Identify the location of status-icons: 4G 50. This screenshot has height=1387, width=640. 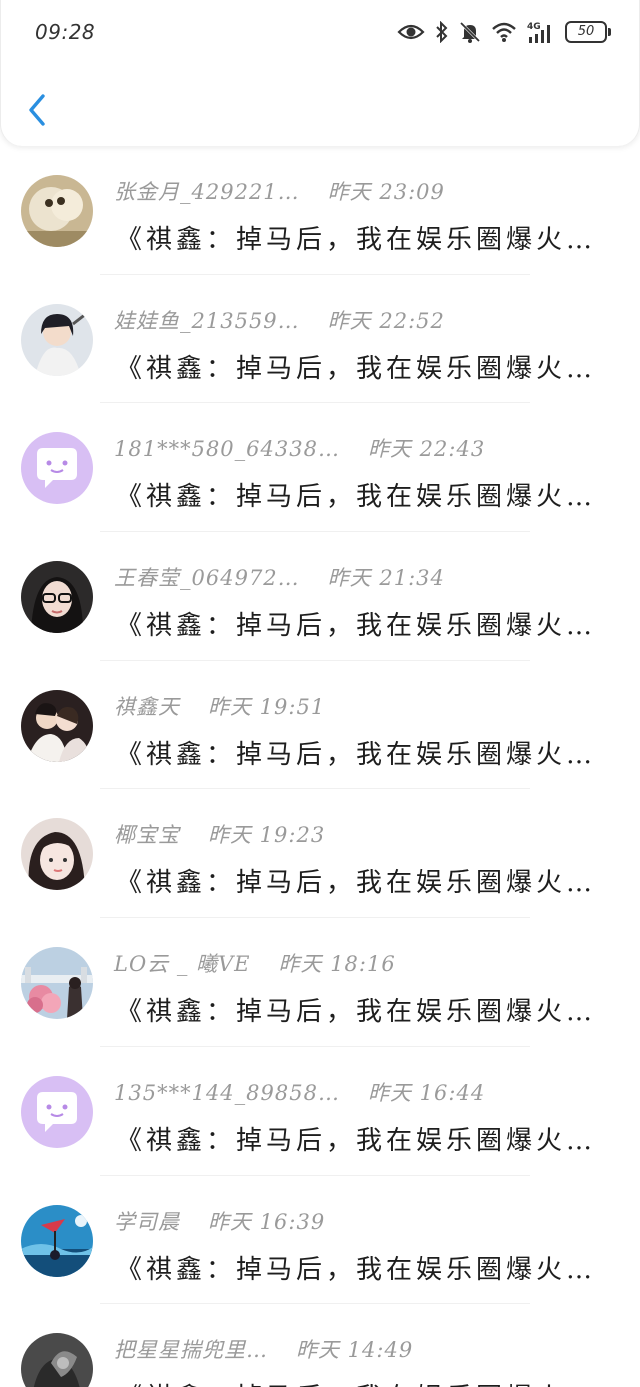
(504, 32).